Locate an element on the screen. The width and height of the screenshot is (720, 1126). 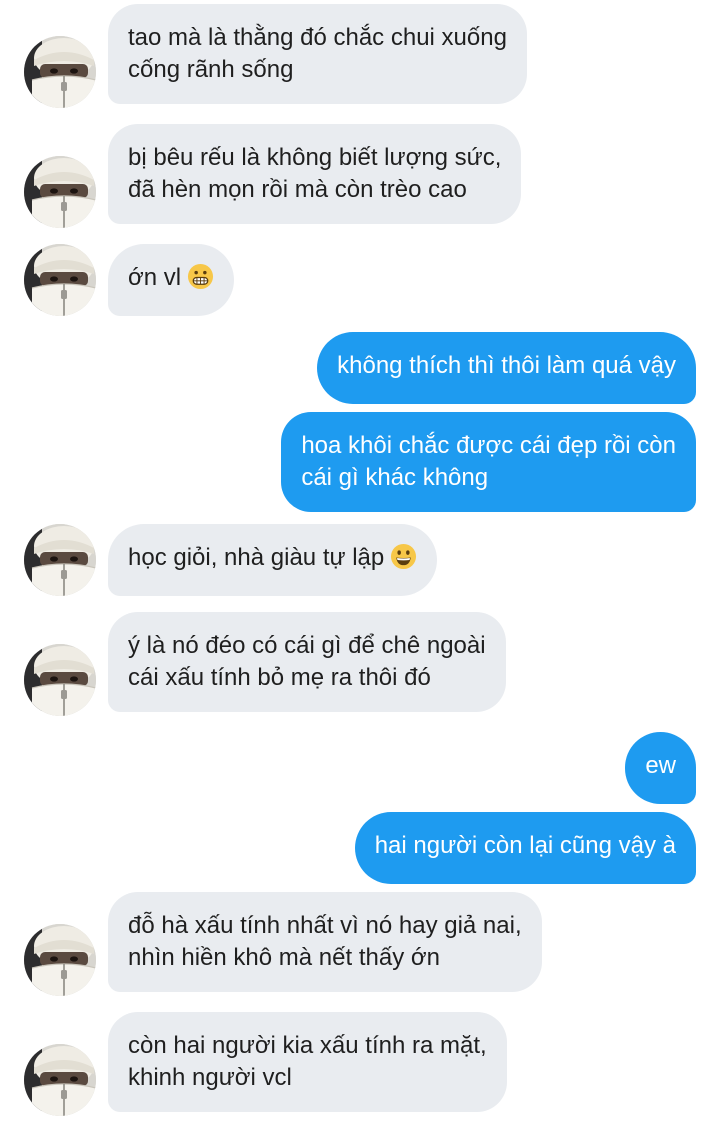
message-bubble-incoming: ớn vl is located at coordinates (171, 280).